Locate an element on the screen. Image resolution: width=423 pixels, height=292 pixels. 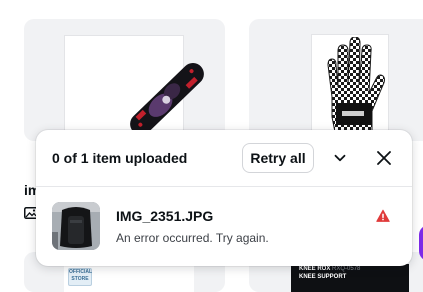
product-title-line: KNEE ROX RXQ-0578 is located at coordinates (329, 269).